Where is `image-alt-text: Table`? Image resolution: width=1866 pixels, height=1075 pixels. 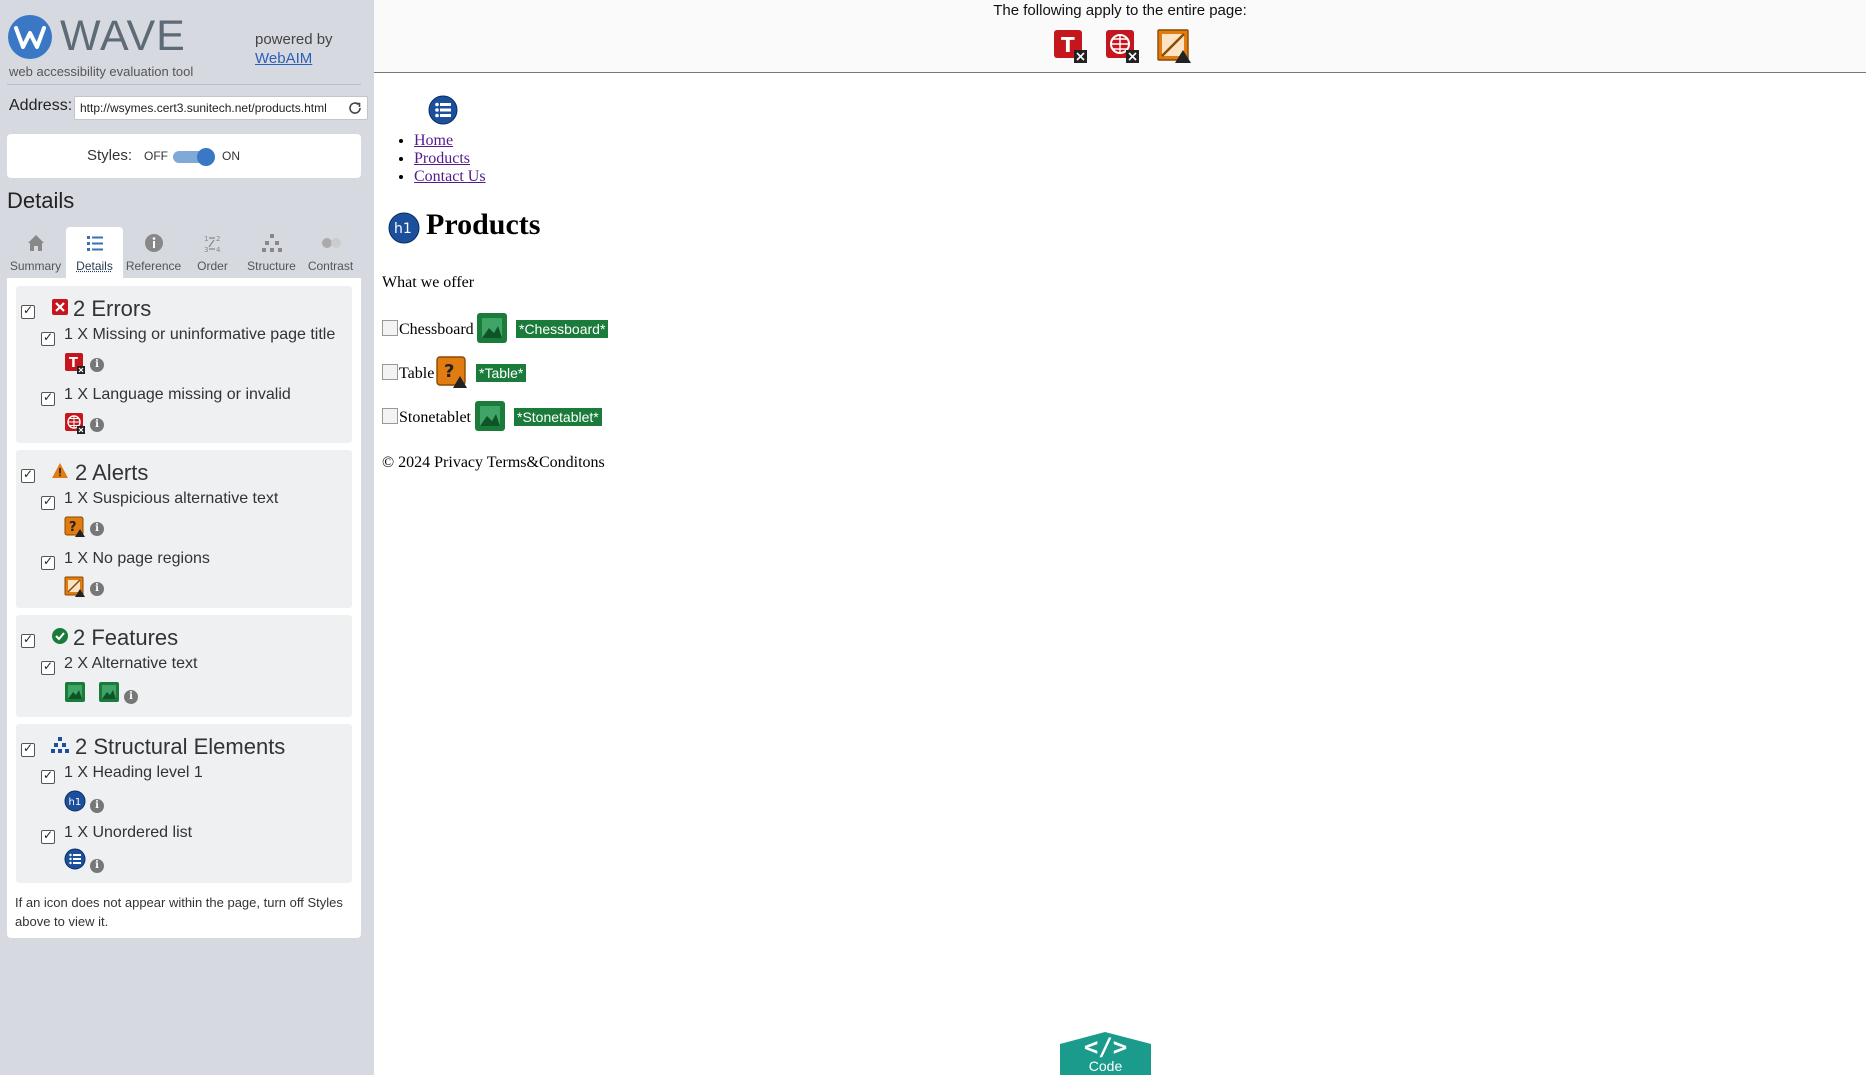
image-alt-text: Table is located at coordinates (417, 373).